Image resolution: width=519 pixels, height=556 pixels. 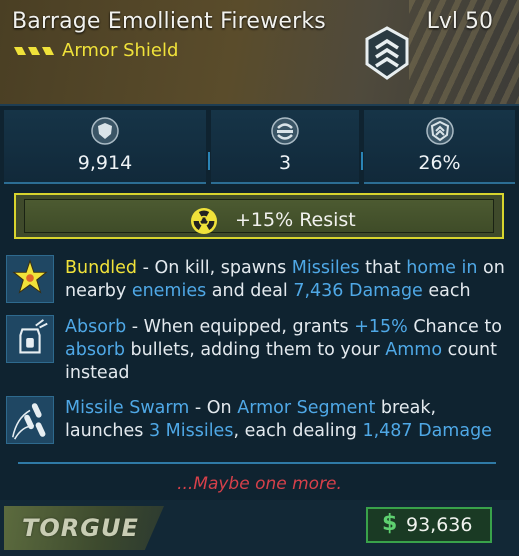 I want to click on perk-keyword: enemies, so click(x=169, y=291).